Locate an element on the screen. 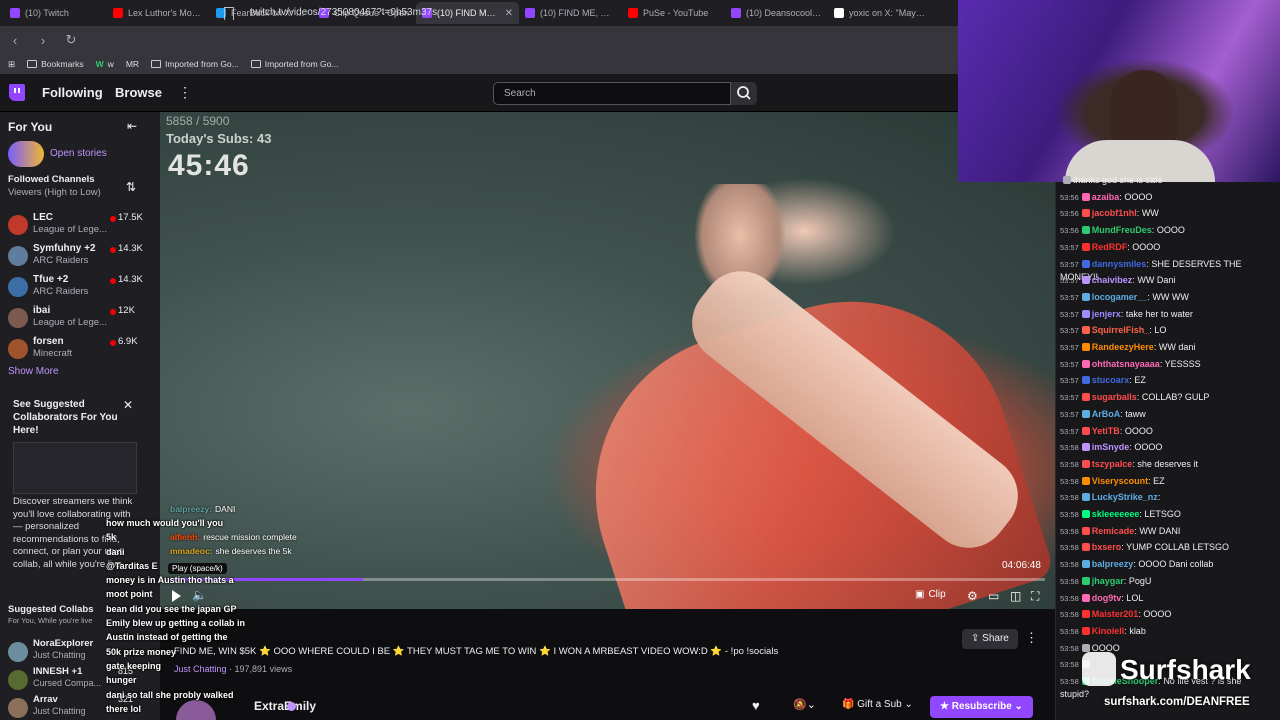 The width and height of the screenshot is (1280, 720). follow-heart-icon: ♥ is located at coordinates (756, 705).